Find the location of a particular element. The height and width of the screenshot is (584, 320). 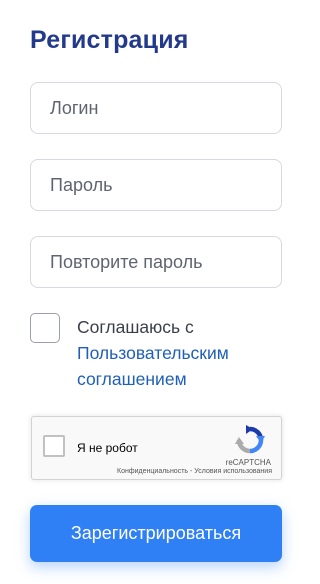

recaptcha-brand: reCAPTCHA is located at coordinates (248, 462).